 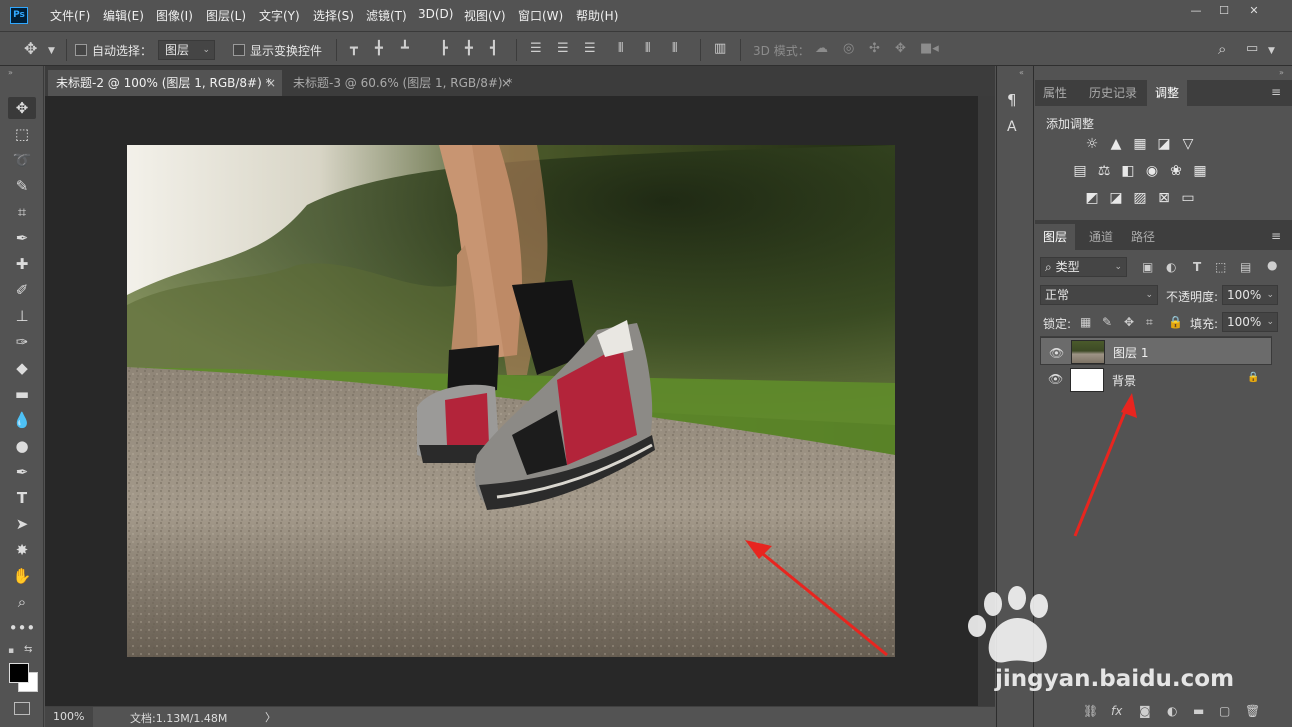 What do you see at coordinates (22, 108) in the screenshot?
I see `move-tool-icon: ✥` at bounding box center [22, 108].